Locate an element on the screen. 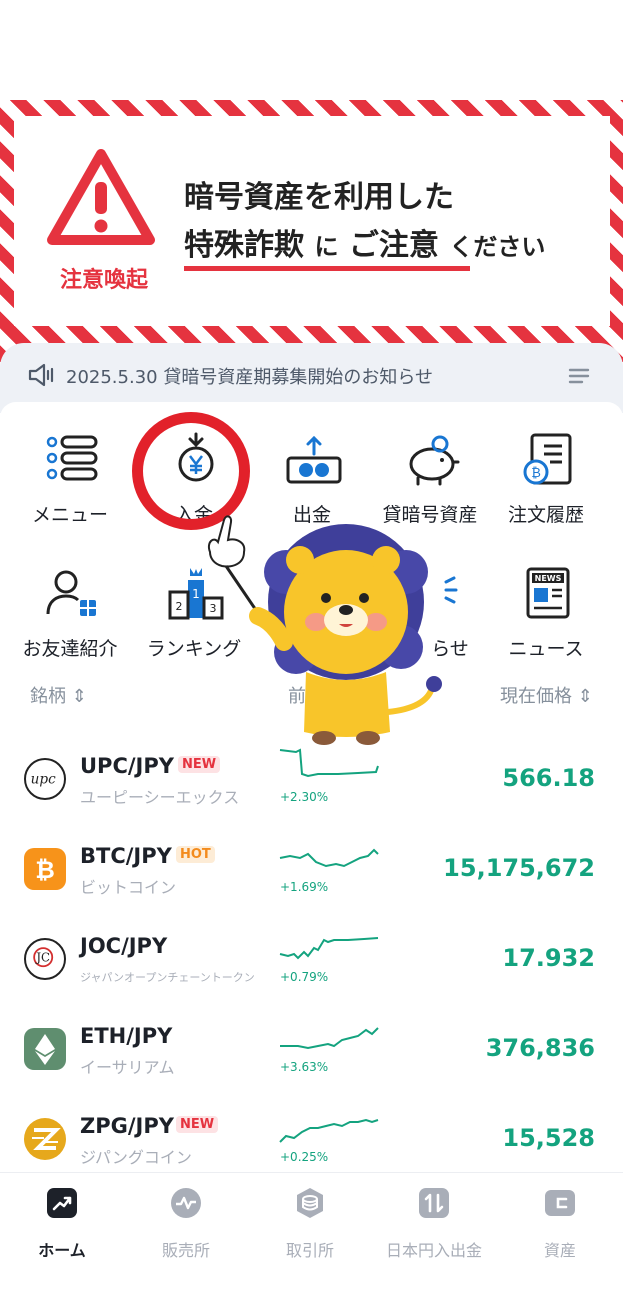 This screenshot has height=1306, width=623. menu-item-news: NEWS ニュース is located at coordinates (546, 603).